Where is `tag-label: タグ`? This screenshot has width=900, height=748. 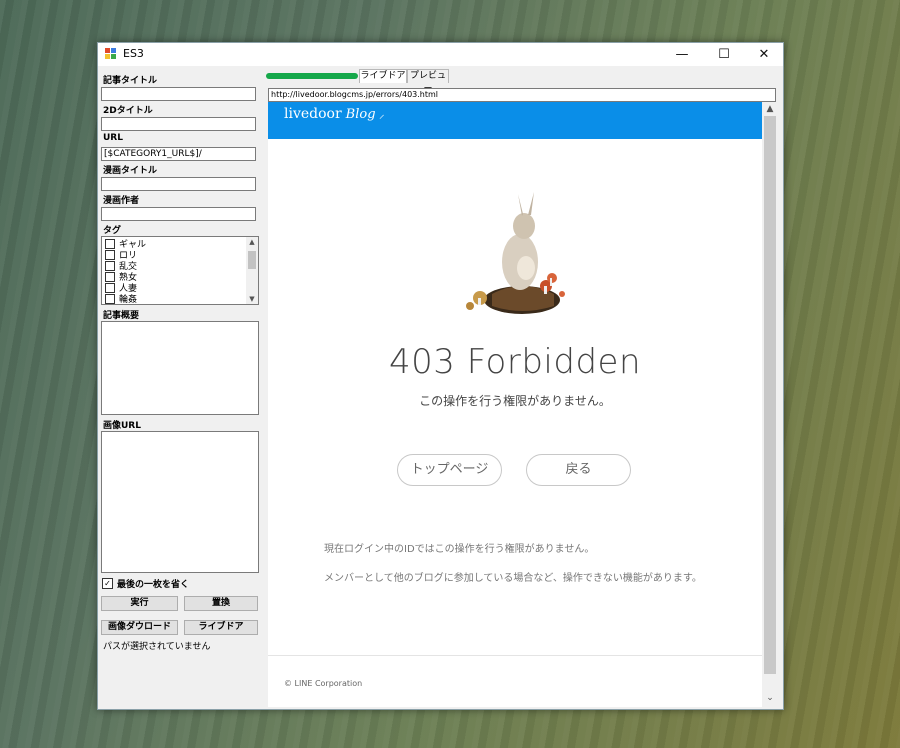
tag-label: タグ is located at coordinates (112, 231).